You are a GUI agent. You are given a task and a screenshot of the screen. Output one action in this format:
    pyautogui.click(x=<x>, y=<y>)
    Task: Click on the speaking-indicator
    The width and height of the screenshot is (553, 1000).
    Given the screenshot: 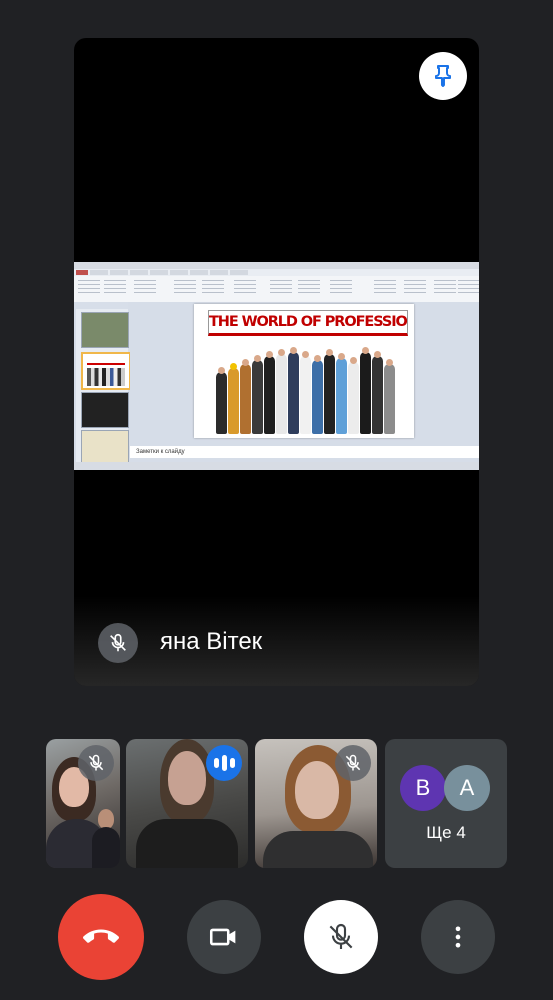 What is the action you would take?
    pyautogui.click(x=224, y=763)
    